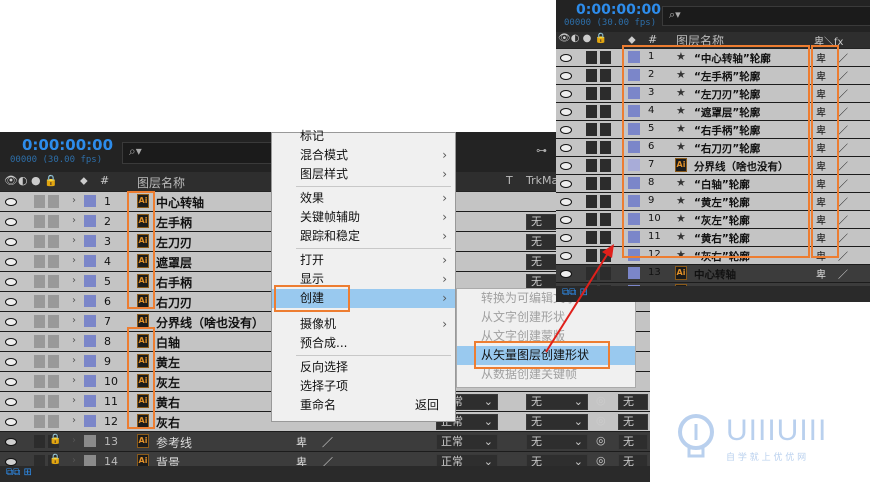 The image size is (870, 482). Describe the element at coordinates (161, 182) in the screenshot. I see `col-layer-name: 图层名称` at that location.